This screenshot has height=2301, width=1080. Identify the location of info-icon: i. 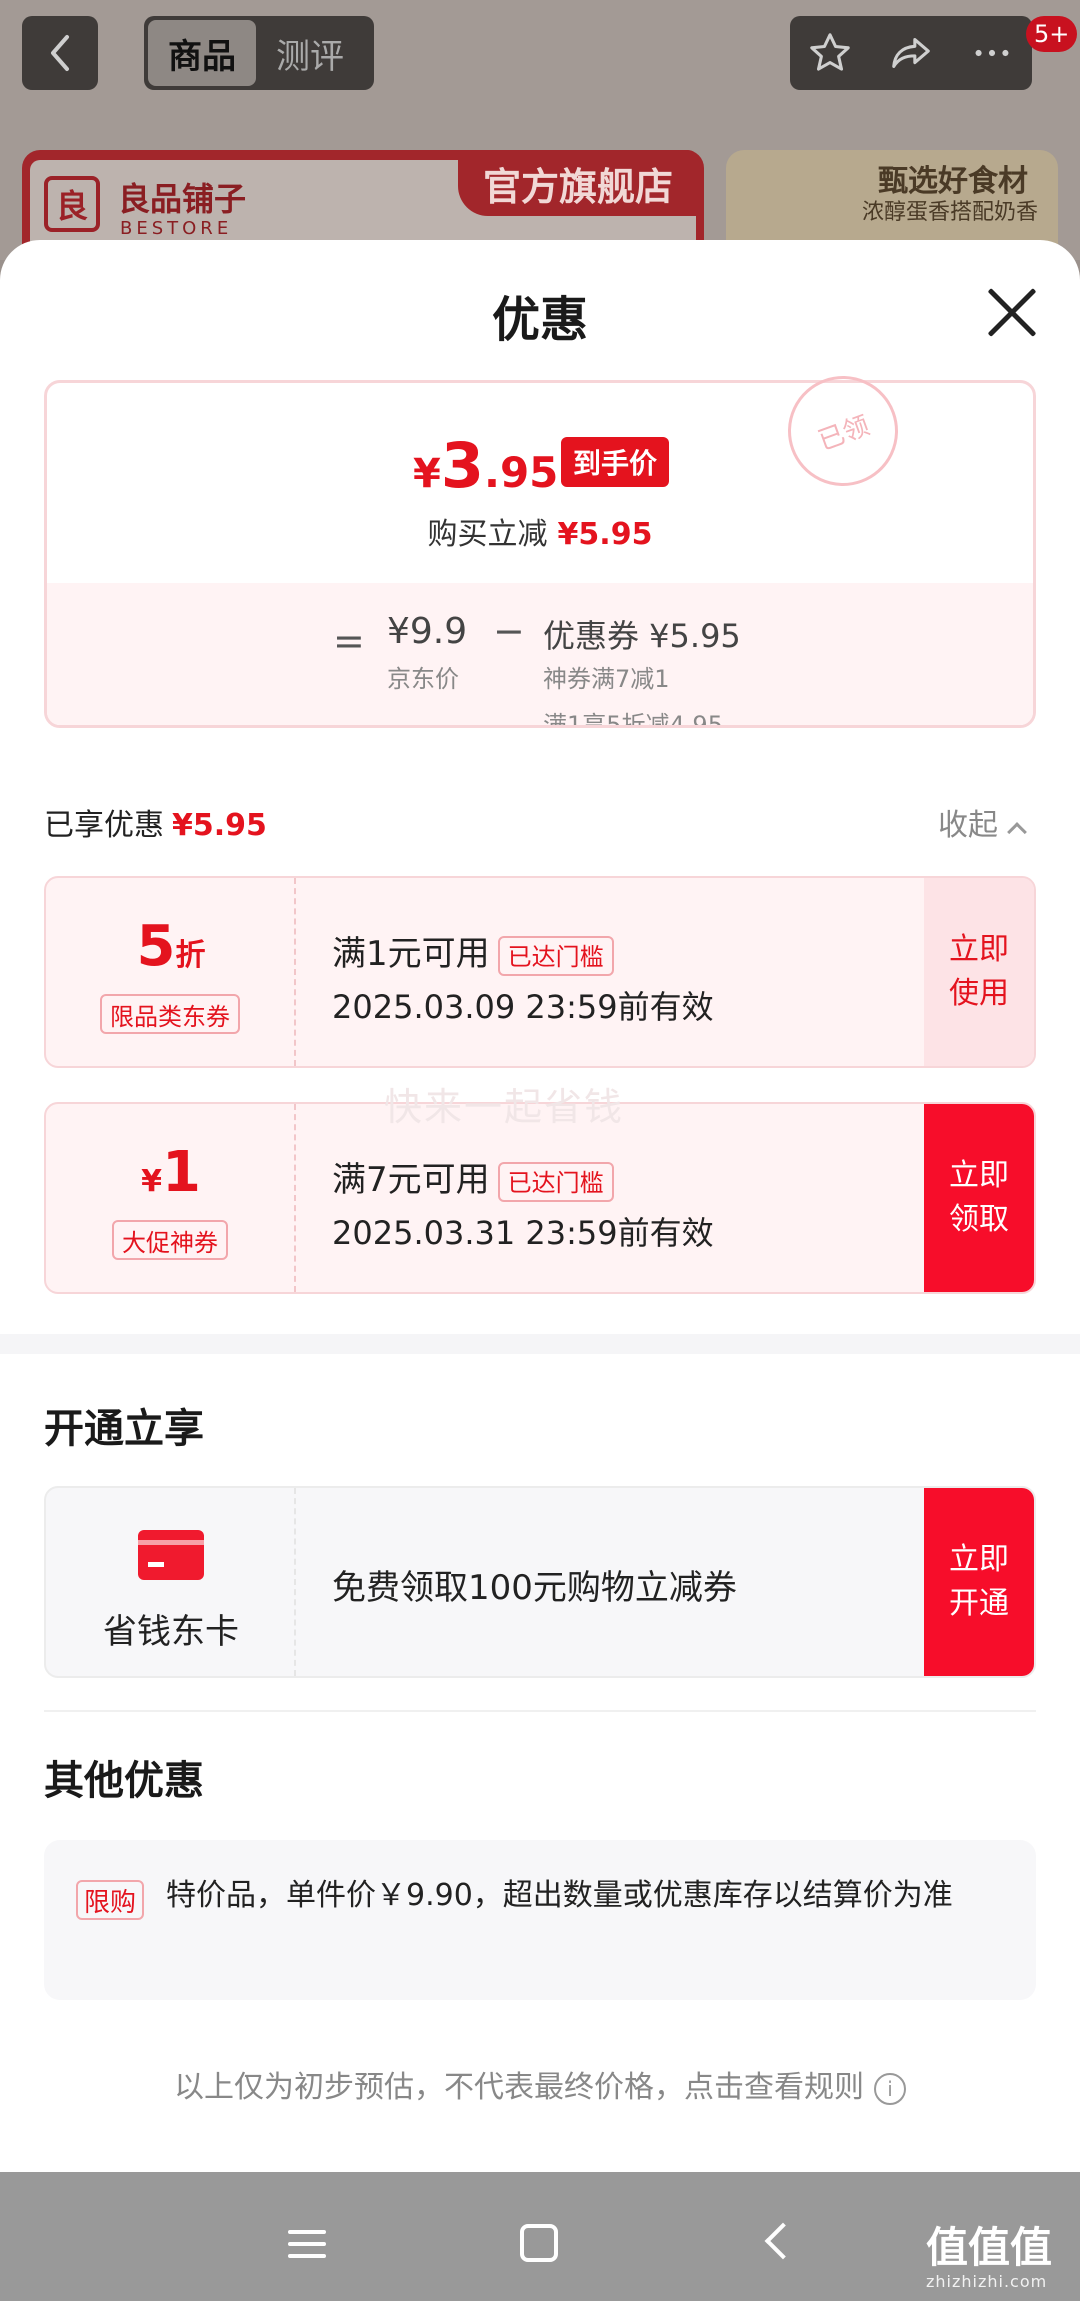
(890, 2088).